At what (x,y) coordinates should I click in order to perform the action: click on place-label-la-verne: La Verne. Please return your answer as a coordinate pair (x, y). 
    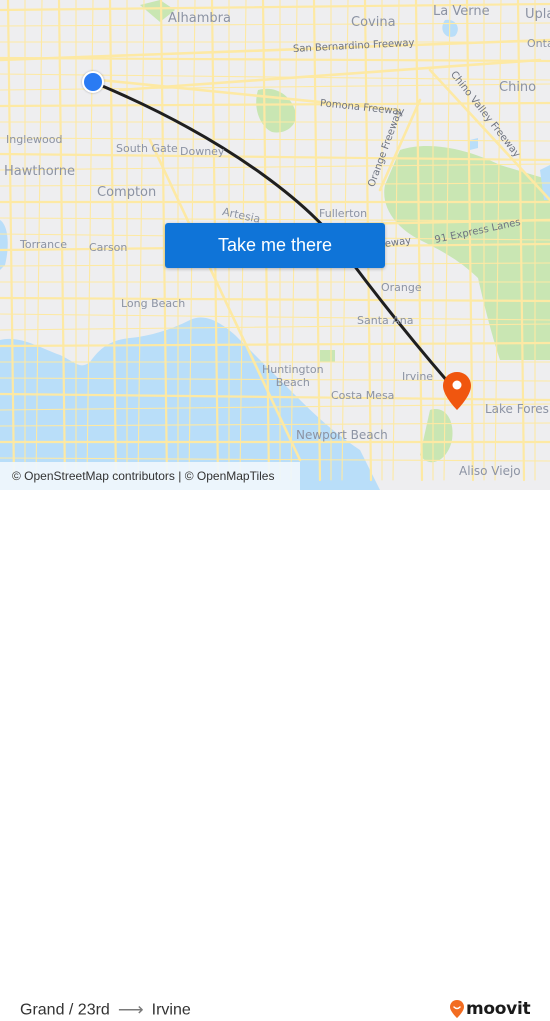
    Looking at the image, I should click on (461, 11).